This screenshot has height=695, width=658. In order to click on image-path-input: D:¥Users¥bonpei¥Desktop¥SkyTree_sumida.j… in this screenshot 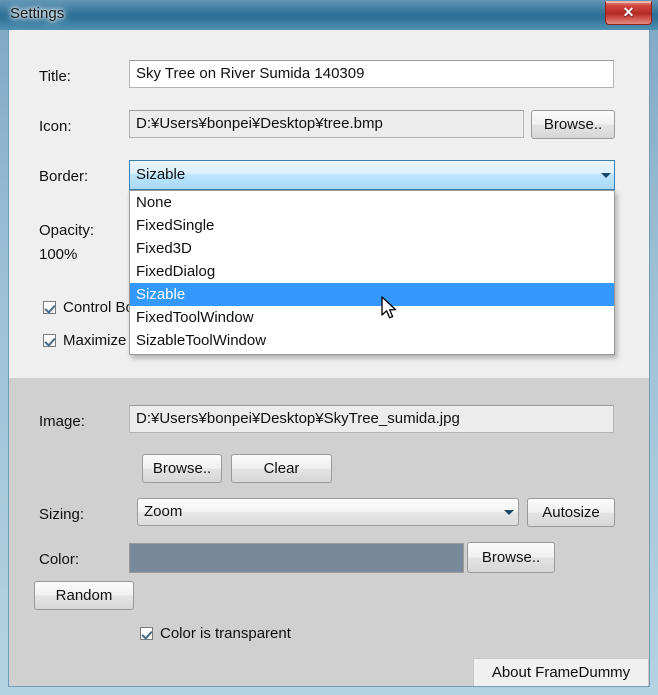, I will do `click(371, 419)`.